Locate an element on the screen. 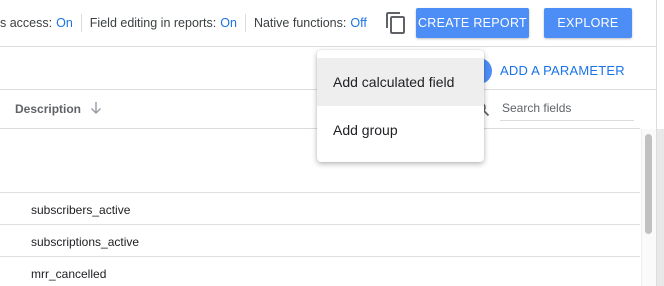 The width and height of the screenshot is (664, 286). setting-value: Off is located at coordinates (358, 23).